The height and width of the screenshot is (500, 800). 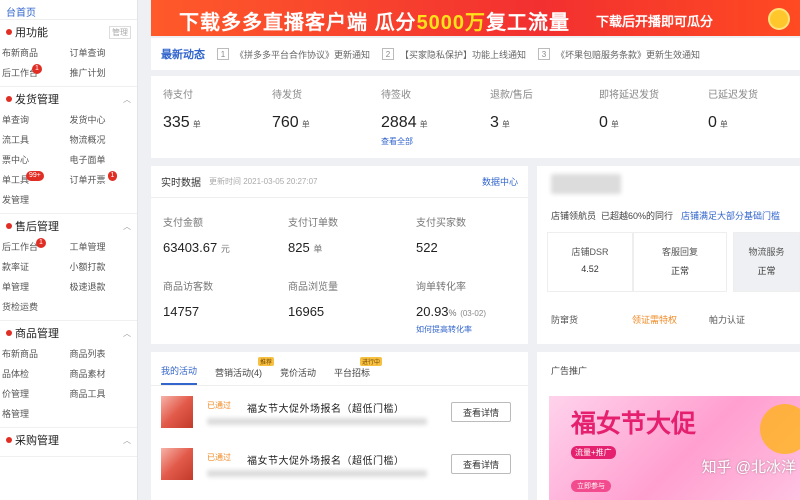 What do you see at coordinates (36, 394) in the screenshot?
I see `sidebar-item: 价管理` at bounding box center [36, 394].